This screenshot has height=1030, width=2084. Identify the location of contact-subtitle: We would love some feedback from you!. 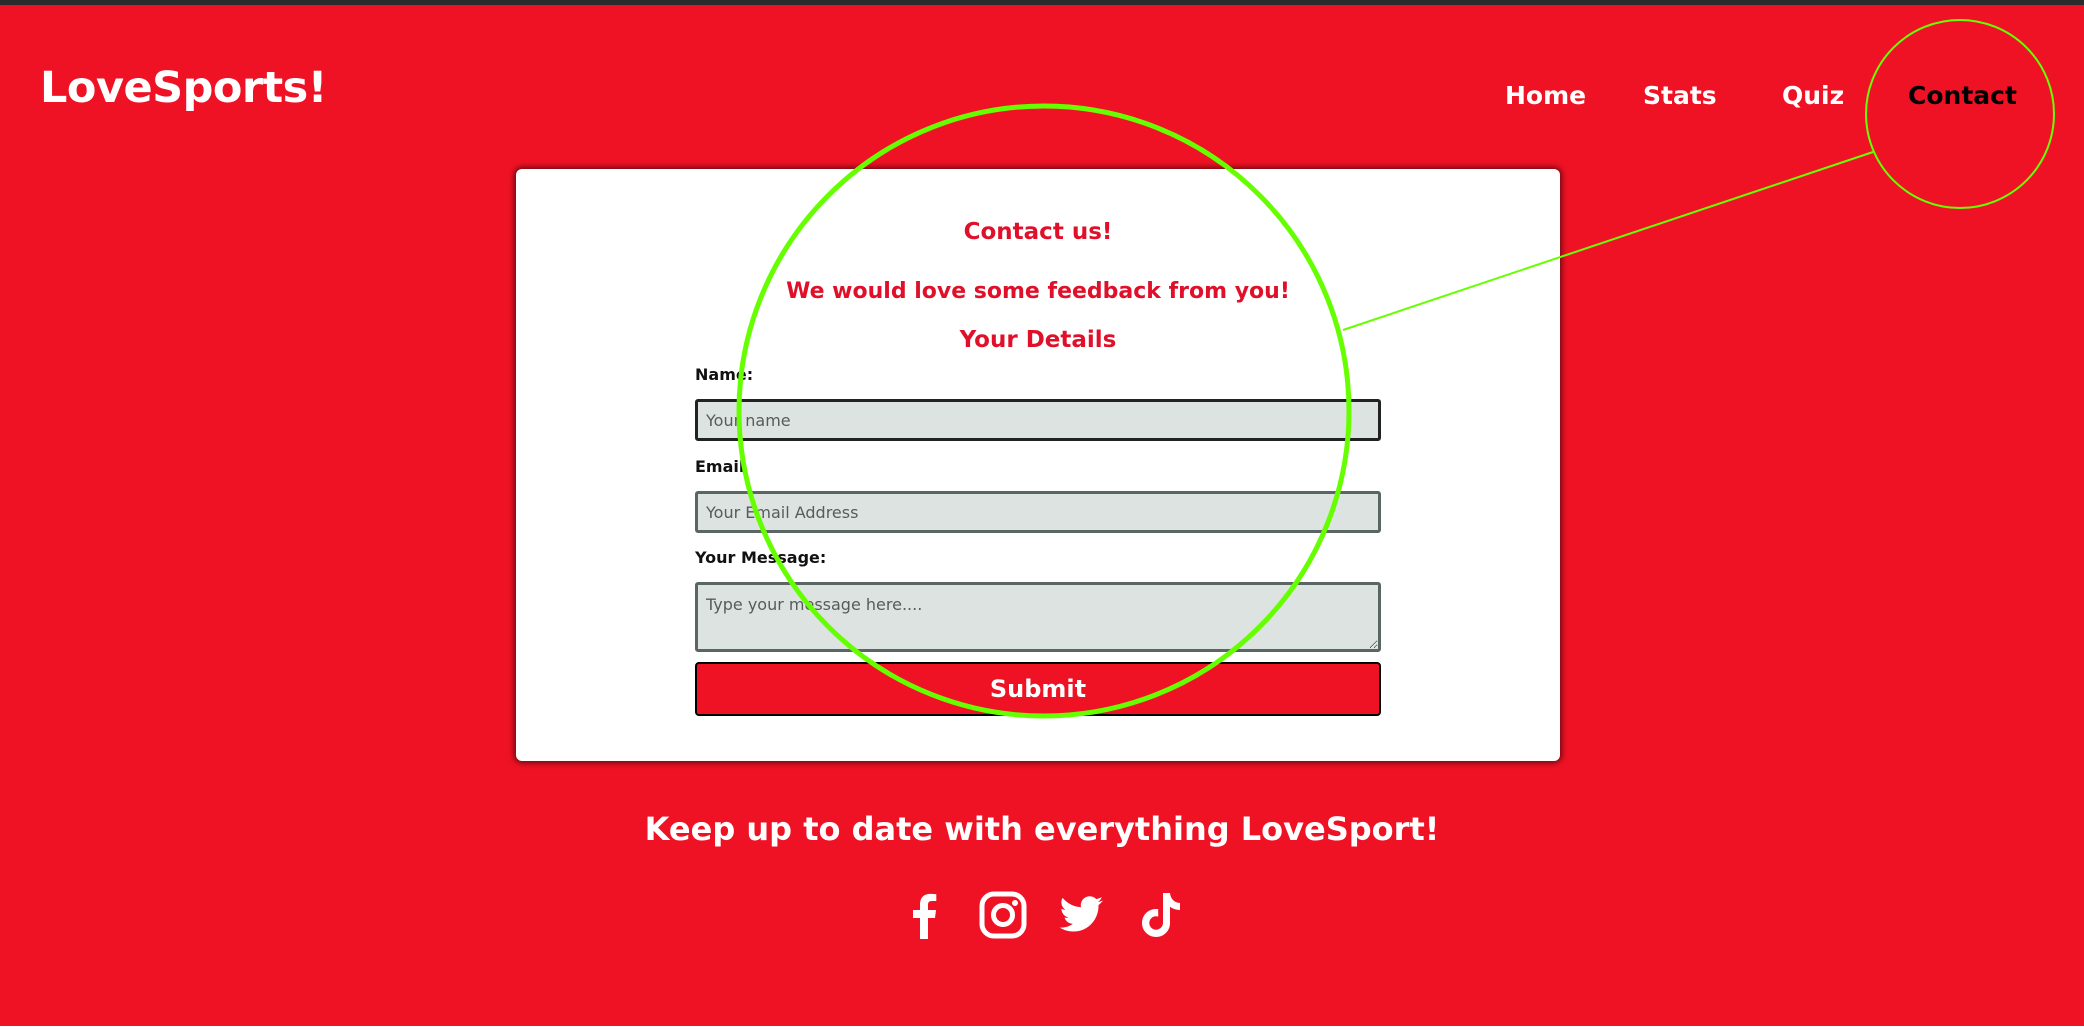
(1038, 291).